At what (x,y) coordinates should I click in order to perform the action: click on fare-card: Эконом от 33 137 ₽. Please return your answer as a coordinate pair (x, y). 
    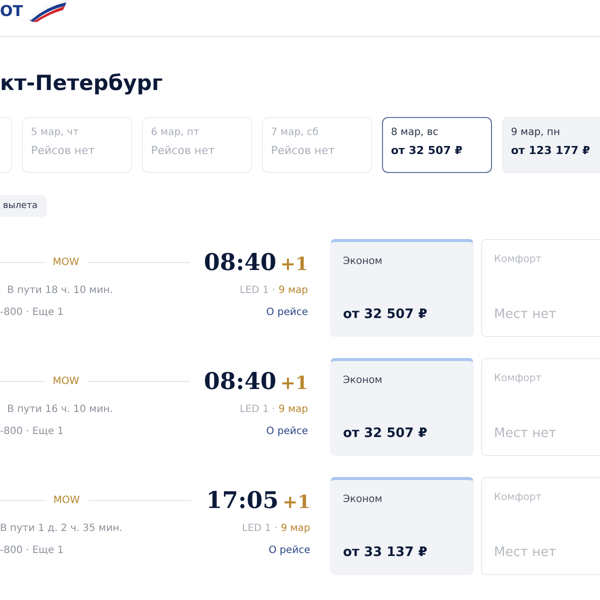
    Looking at the image, I should click on (402, 526).